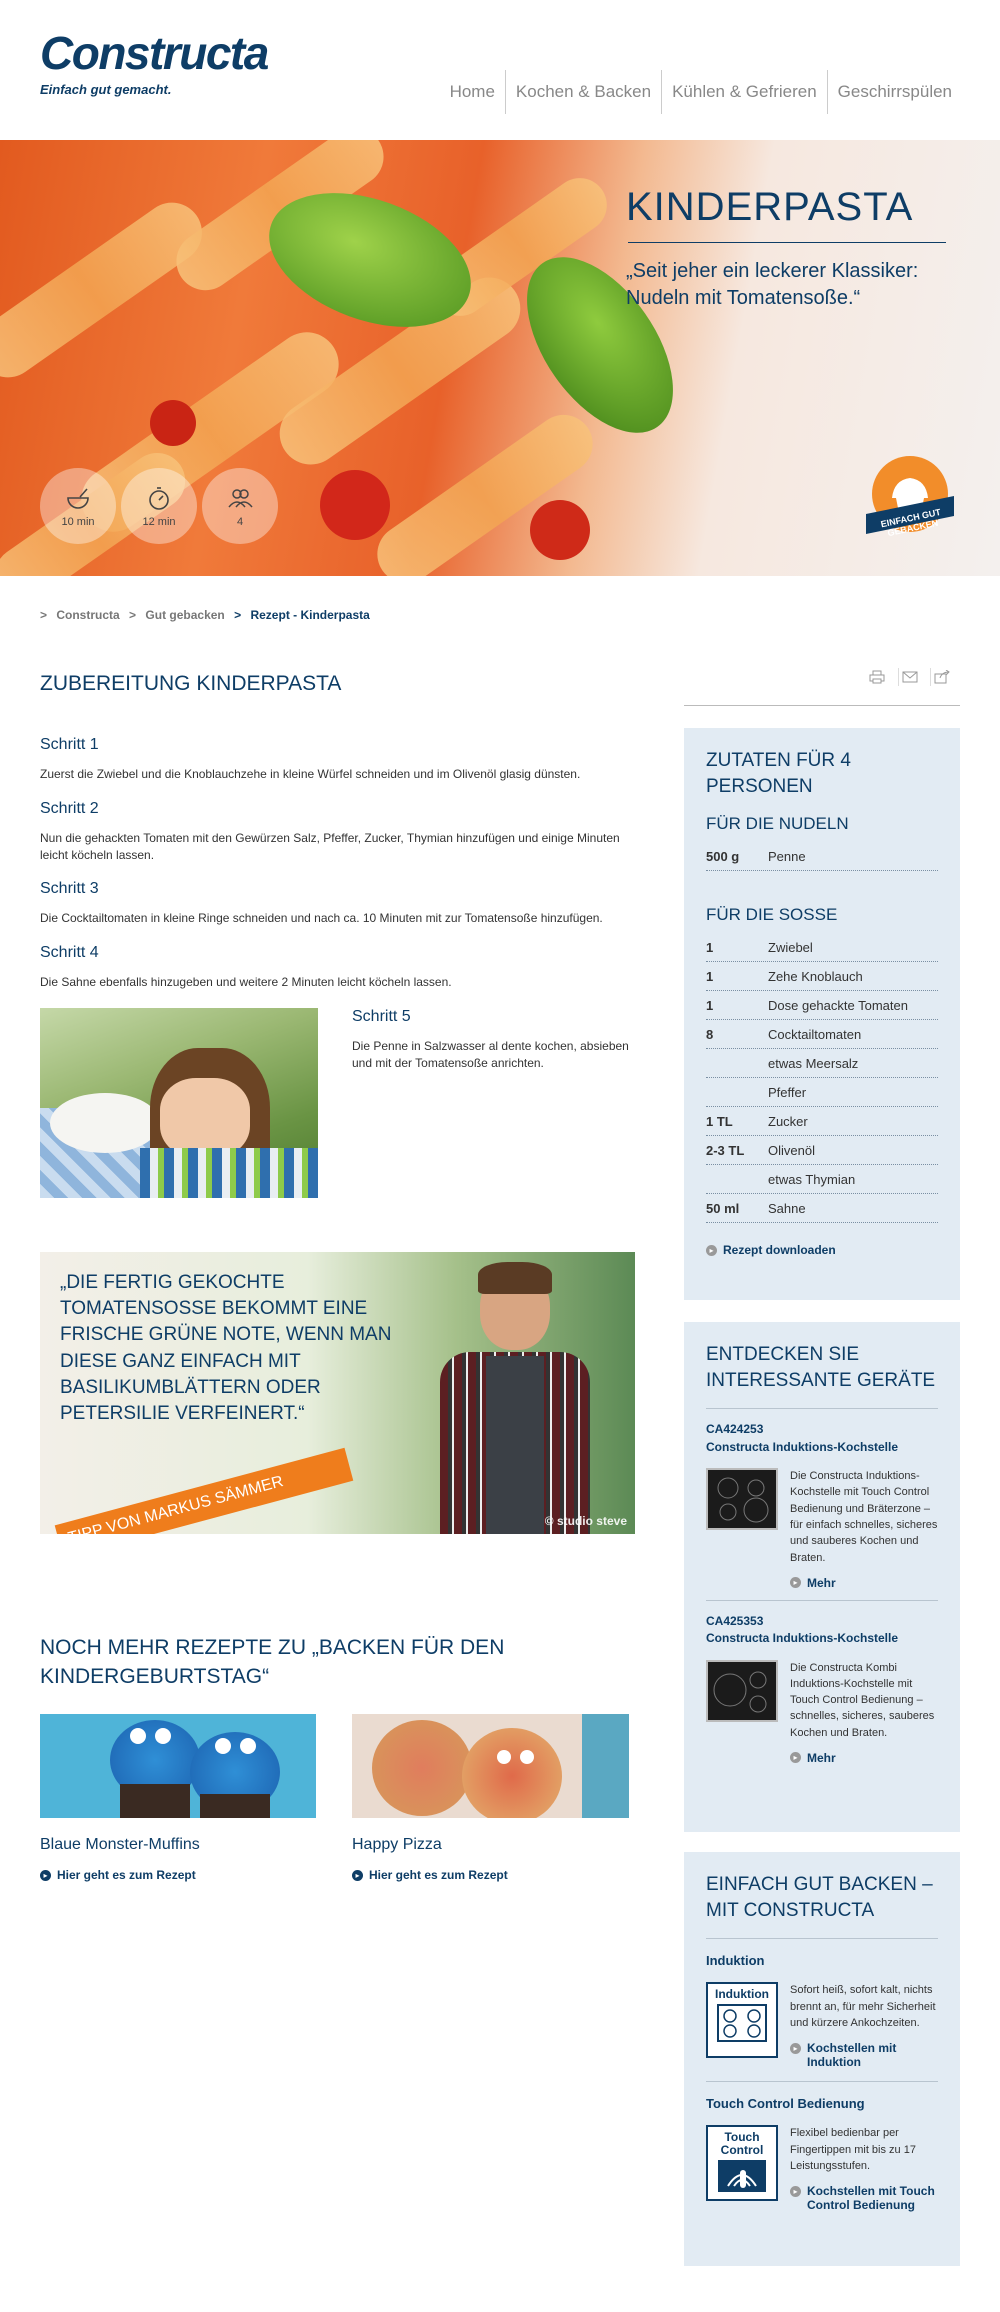 Image resolution: width=1000 pixels, height=2312 pixels. I want to click on ingredient-row: 1 Zwiebel, so click(822, 948).